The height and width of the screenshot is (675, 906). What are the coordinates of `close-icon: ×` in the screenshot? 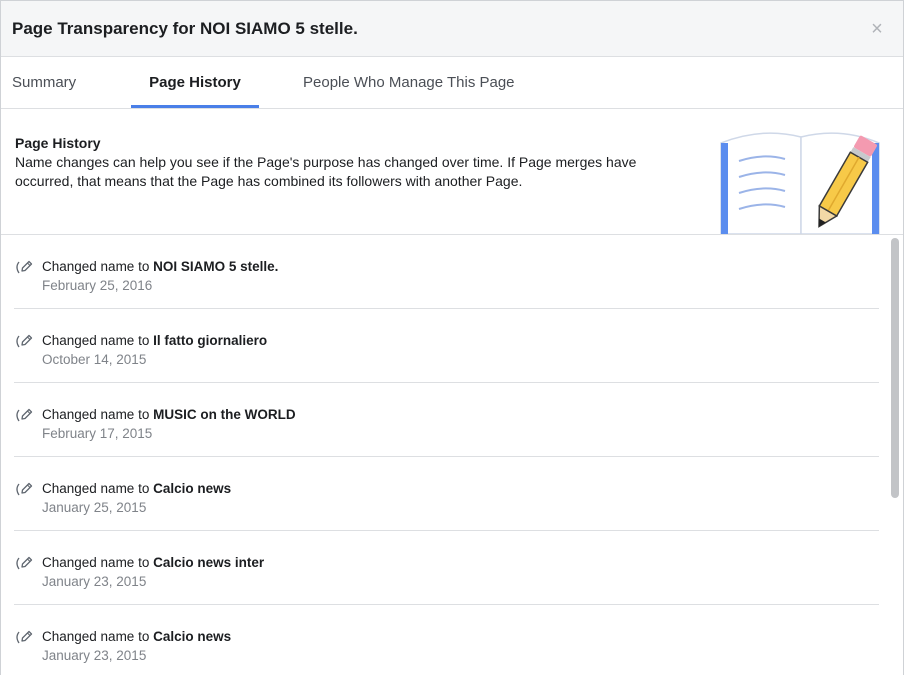 It's located at (877, 29).